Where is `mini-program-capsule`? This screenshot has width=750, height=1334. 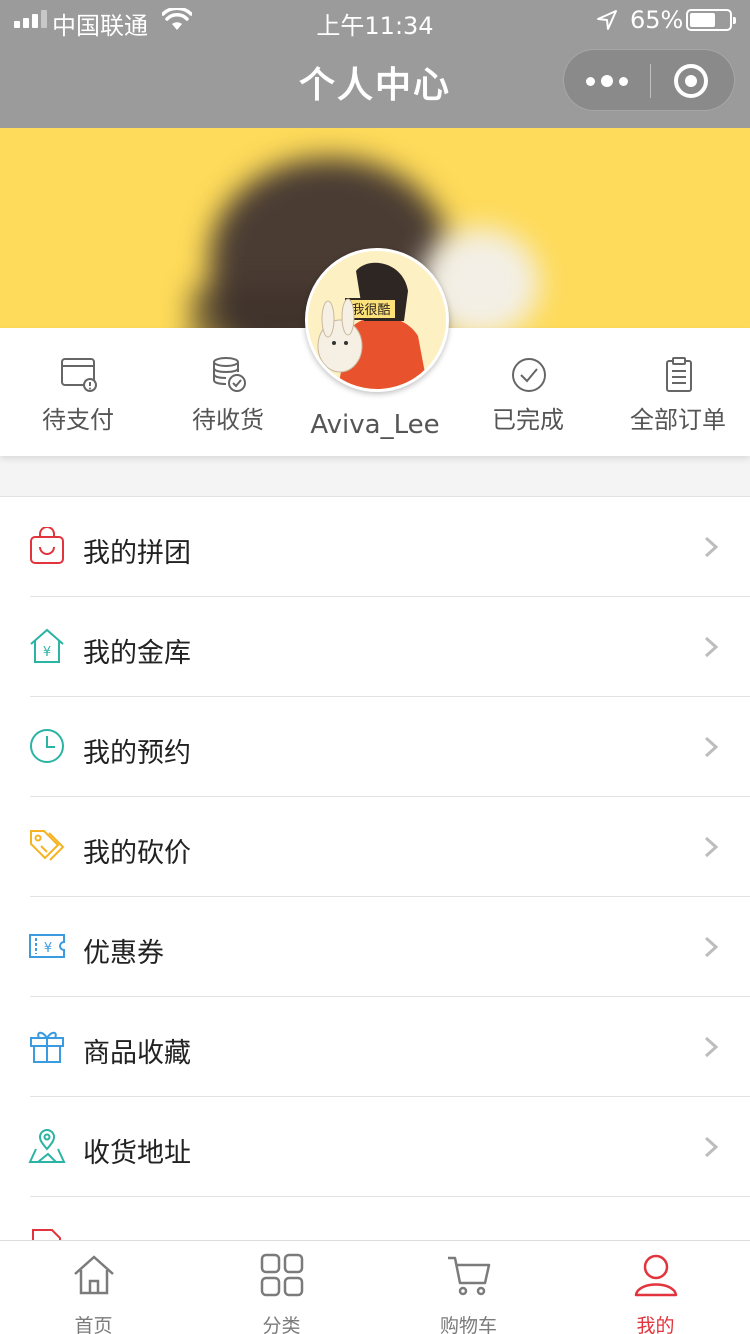
mini-program-capsule is located at coordinates (649, 80).